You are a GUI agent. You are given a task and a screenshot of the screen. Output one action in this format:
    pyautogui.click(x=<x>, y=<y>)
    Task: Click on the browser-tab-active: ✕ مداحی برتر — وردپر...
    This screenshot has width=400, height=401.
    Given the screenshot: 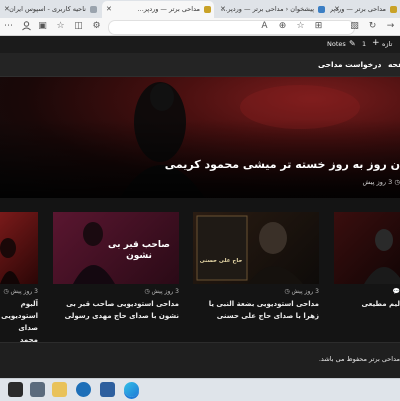 What is the action you would take?
    pyautogui.click(x=158, y=9)
    